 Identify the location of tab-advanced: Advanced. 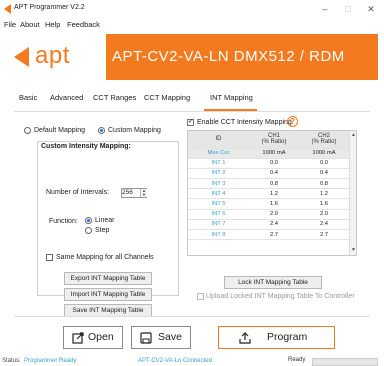
(66, 97).